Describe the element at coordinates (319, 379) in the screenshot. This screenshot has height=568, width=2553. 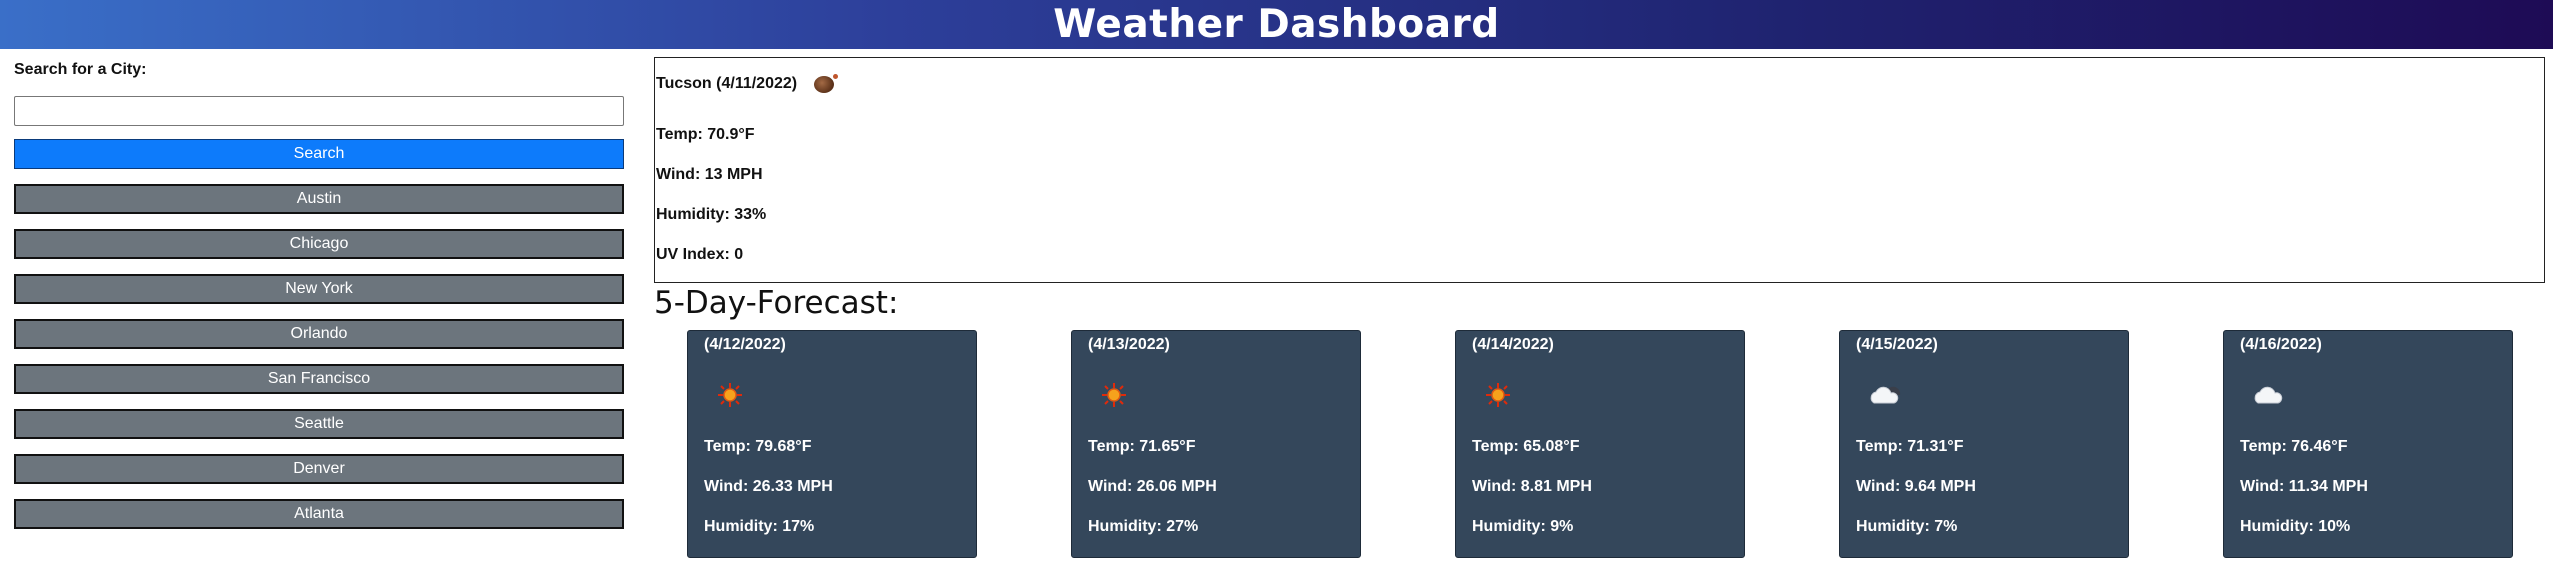
I see `history-button-san-francisco: San Francisco` at that location.